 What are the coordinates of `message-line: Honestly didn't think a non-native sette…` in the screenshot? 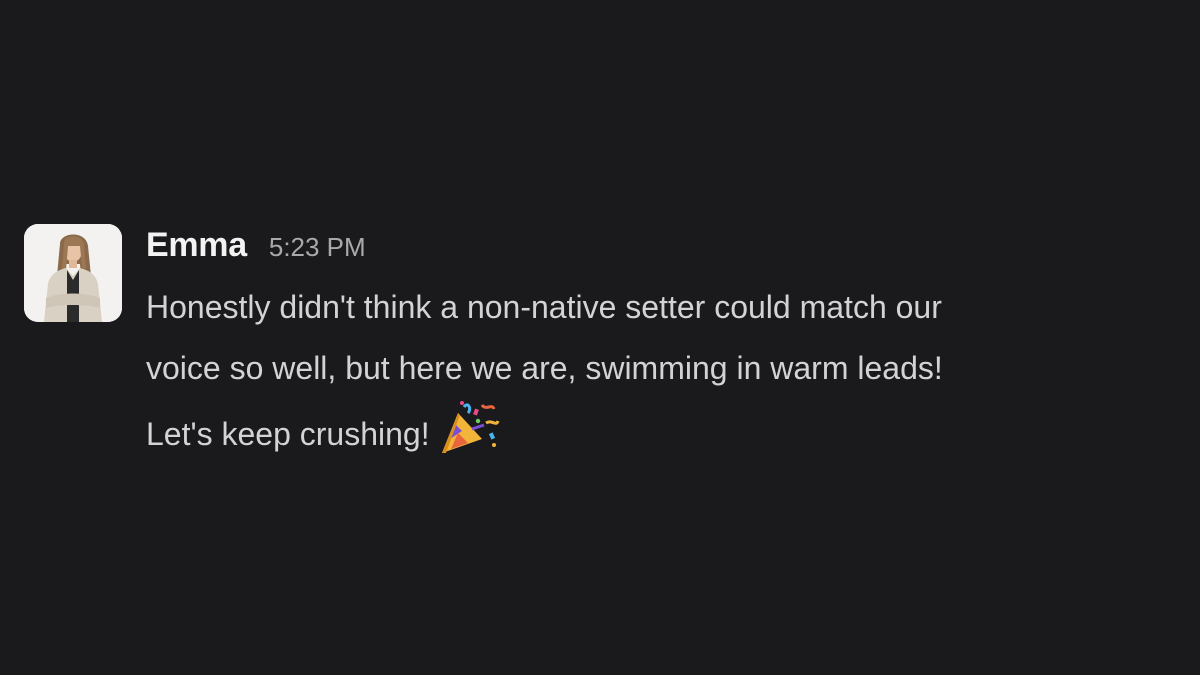 It's located at (544, 307).